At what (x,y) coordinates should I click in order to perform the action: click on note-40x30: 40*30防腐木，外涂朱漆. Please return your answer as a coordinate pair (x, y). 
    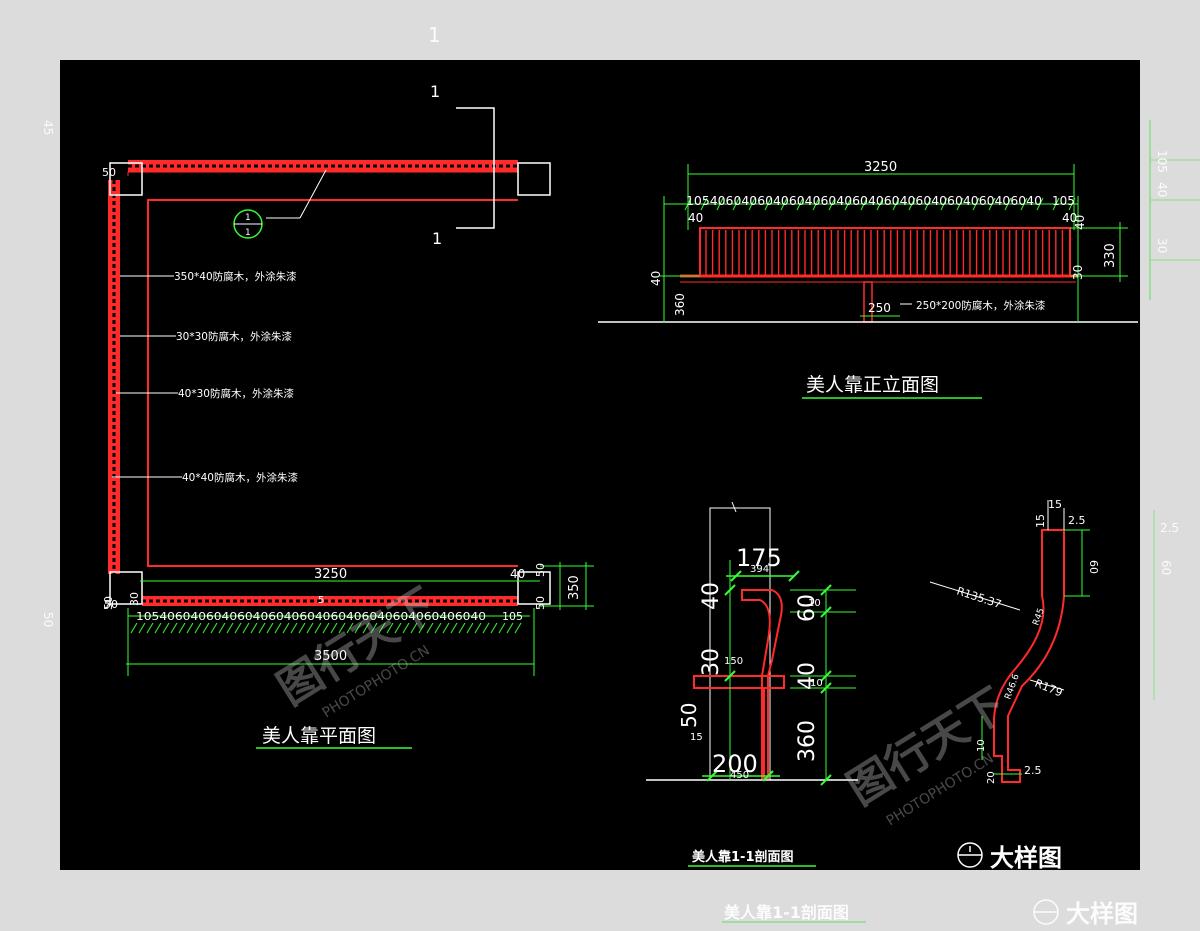
    Looking at the image, I should click on (236, 393).